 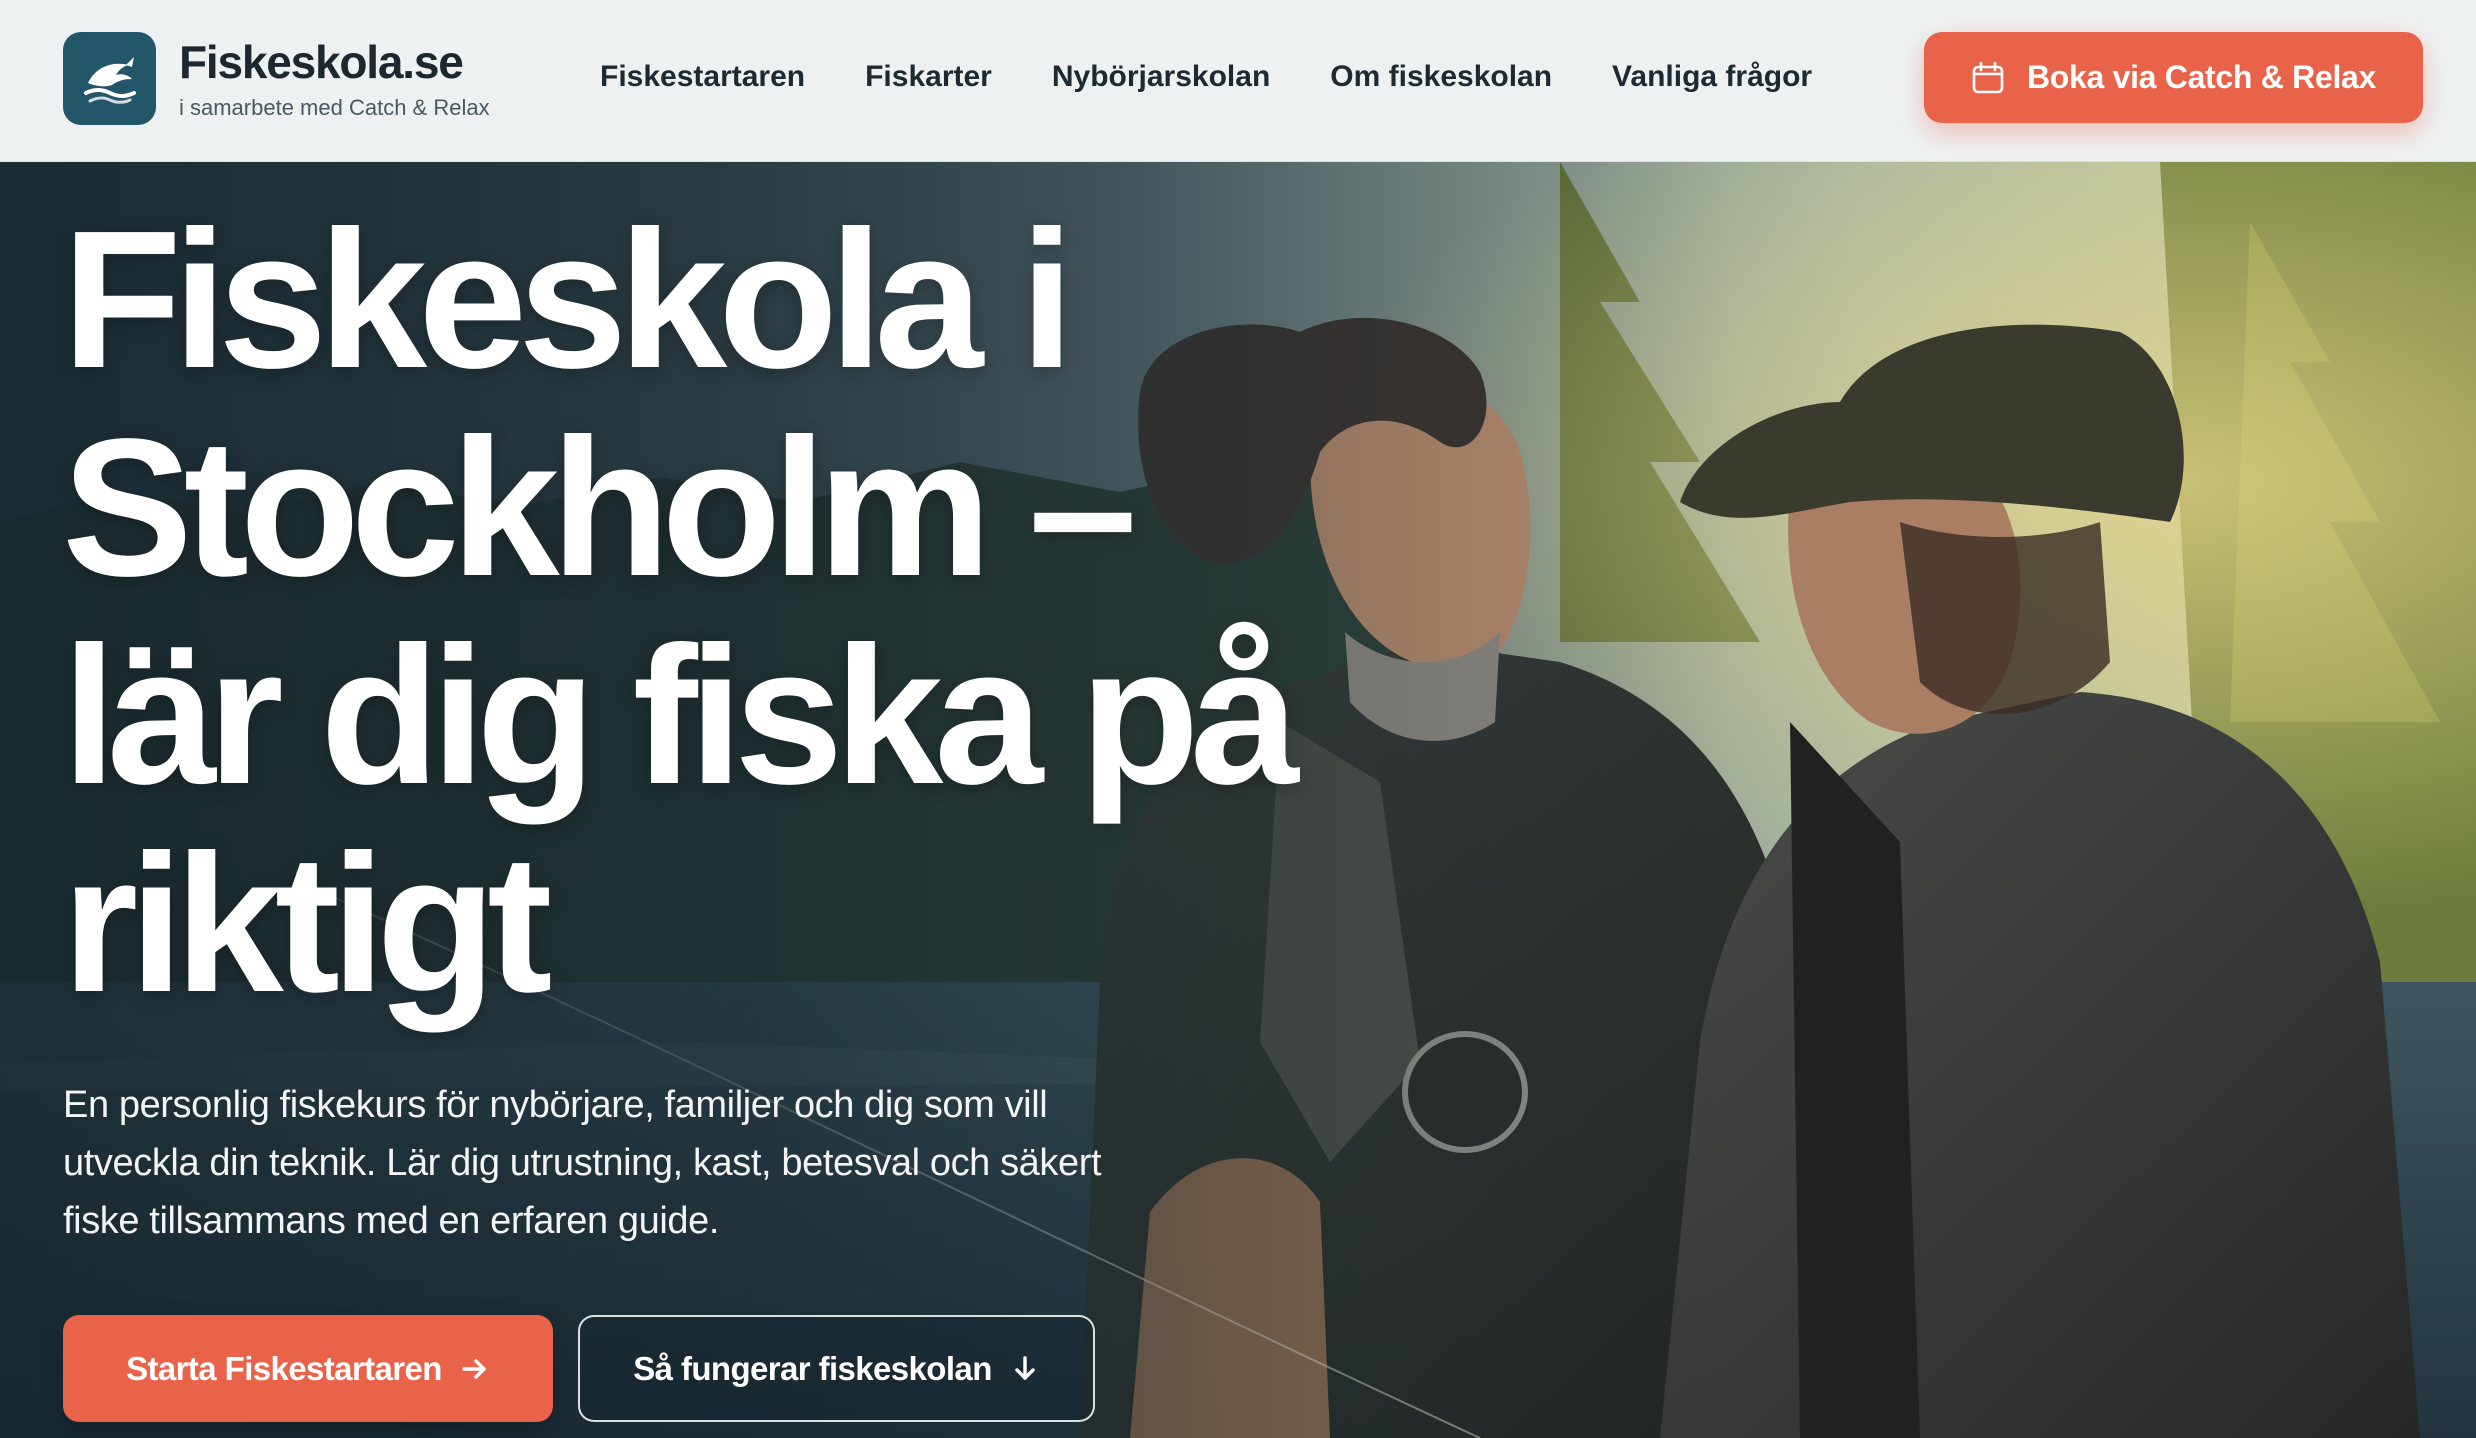 What do you see at coordinates (2201, 77) in the screenshot?
I see `book-button-label: Boka via Catch & Relax` at bounding box center [2201, 77].